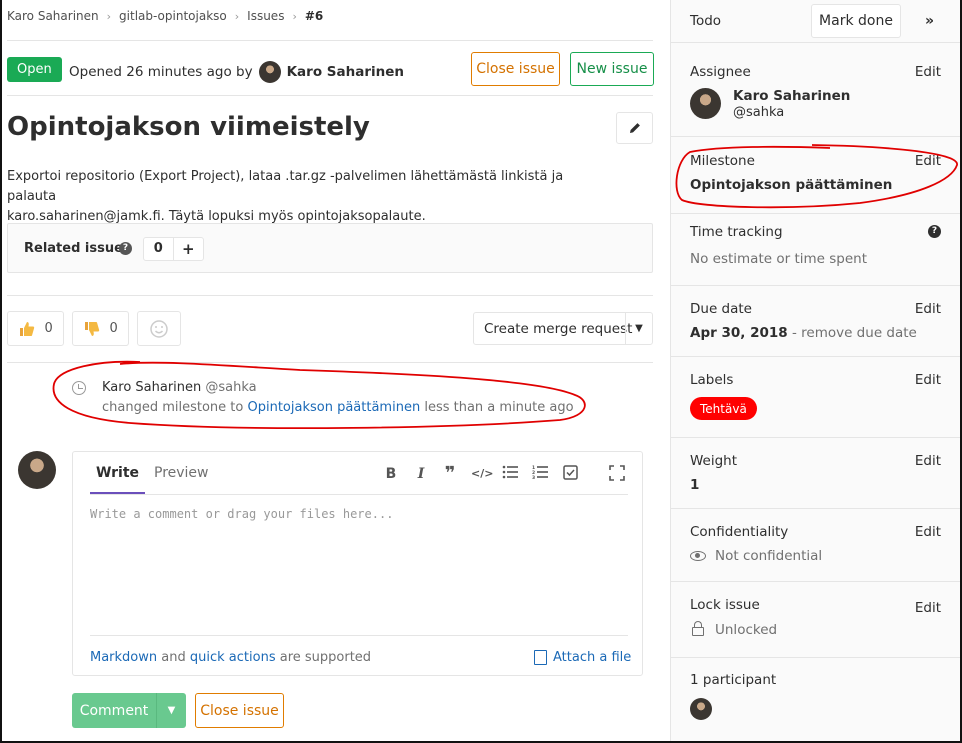 This screenshot has height=743, width=962. What do you see at coordinates (510, 474) in the screenshot?
I see `bullet-list-icon` at bounding box center [510, 474].